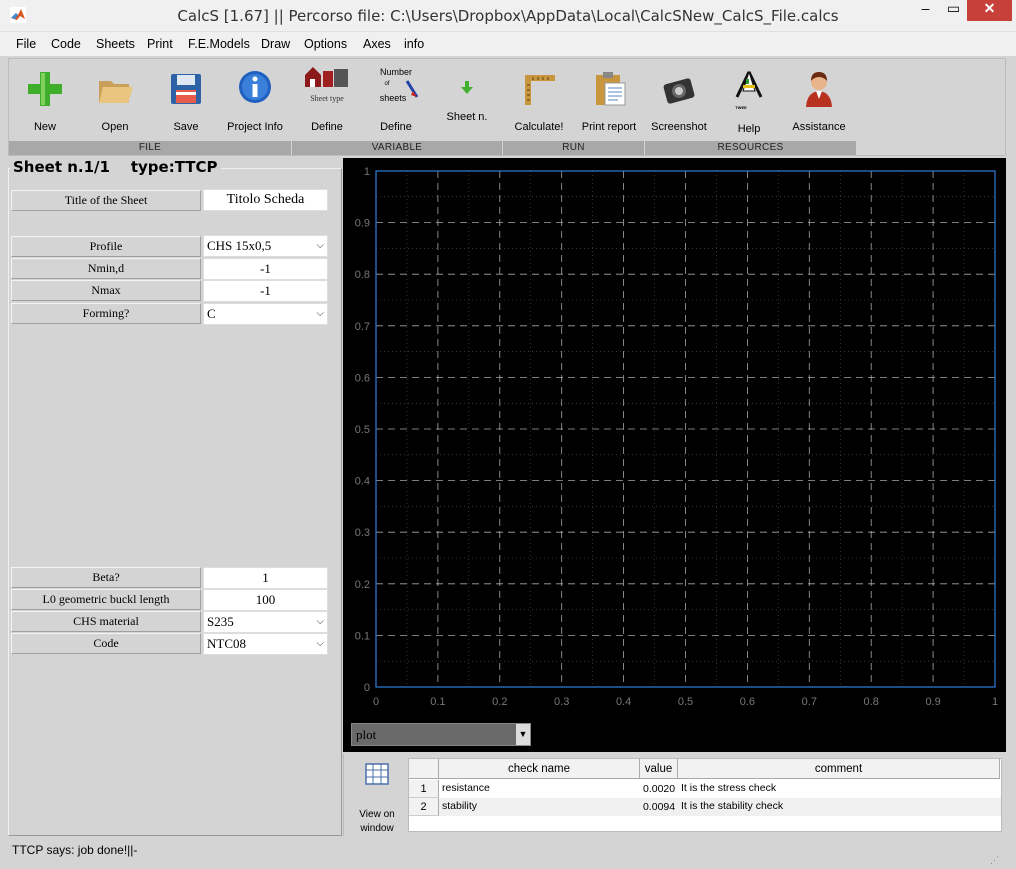  I want to click on close-button: ✕, so click(989, 10).